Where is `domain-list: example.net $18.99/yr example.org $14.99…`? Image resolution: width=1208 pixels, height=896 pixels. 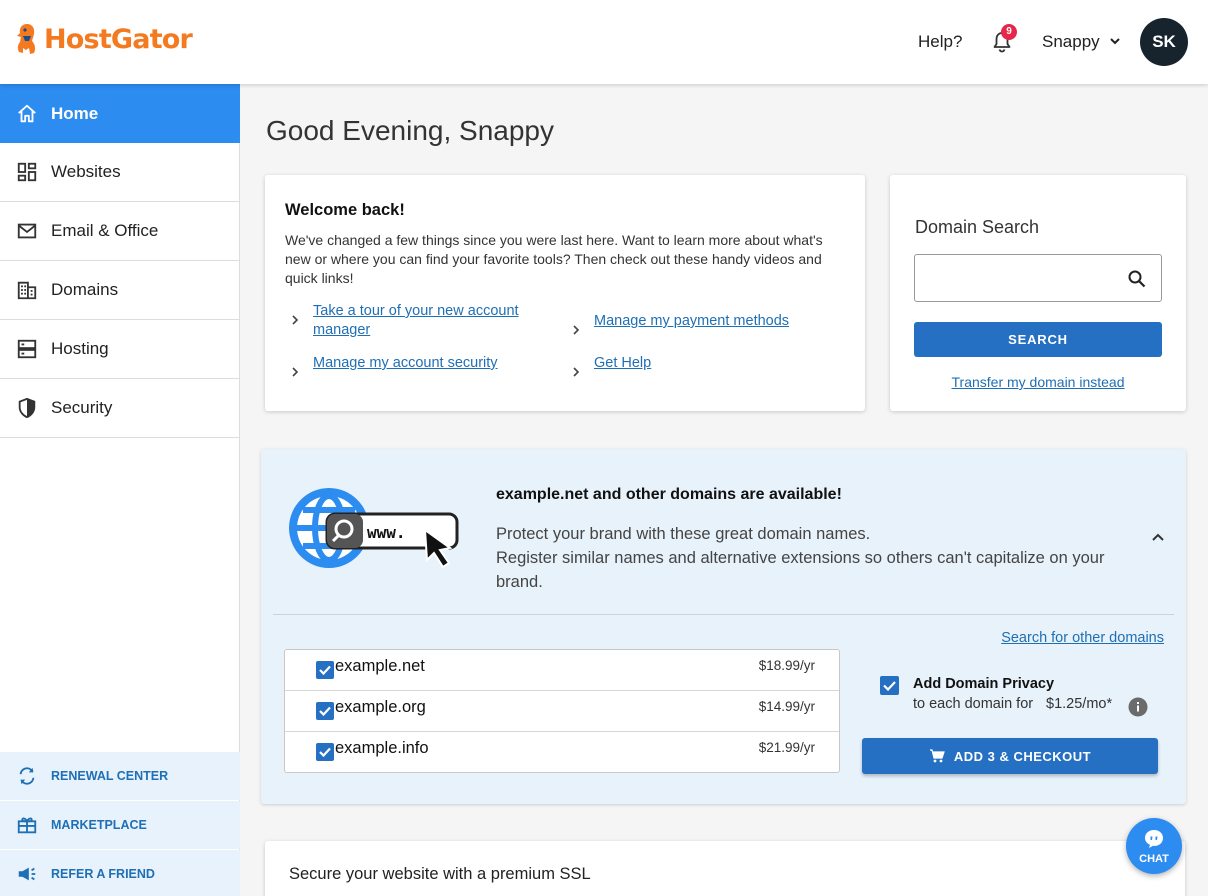 domain-list: example.net $18.99/yr example.org $14.99… is located at coordinates (562, 711).